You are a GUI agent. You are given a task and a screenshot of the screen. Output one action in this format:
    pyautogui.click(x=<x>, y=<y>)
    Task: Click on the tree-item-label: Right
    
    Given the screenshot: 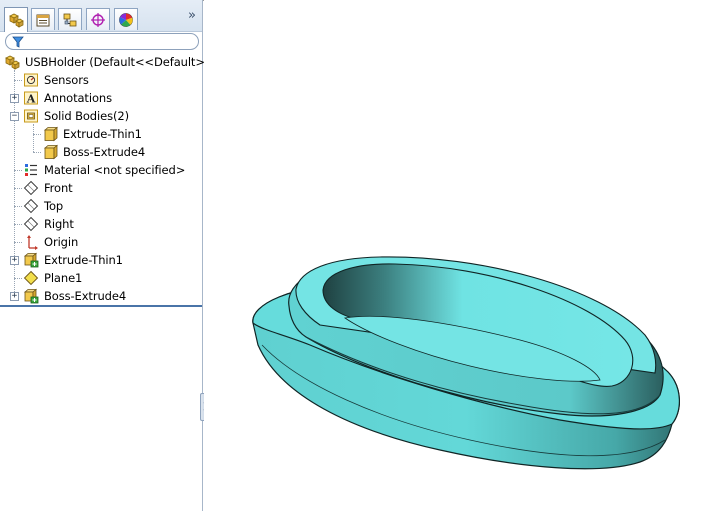 What is the action you would take?
    pyautogui.click(x=59, y=224)
    